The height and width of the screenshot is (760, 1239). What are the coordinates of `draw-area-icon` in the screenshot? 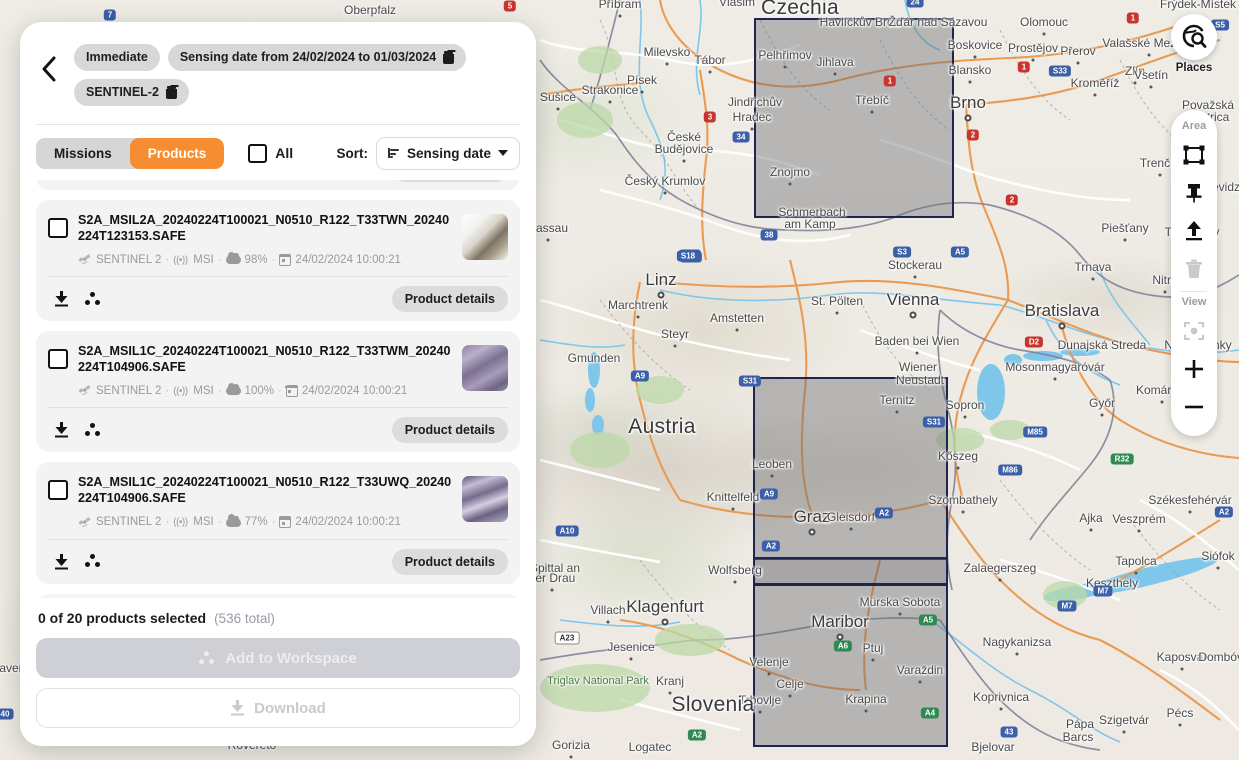 It's located at (1194, 155).